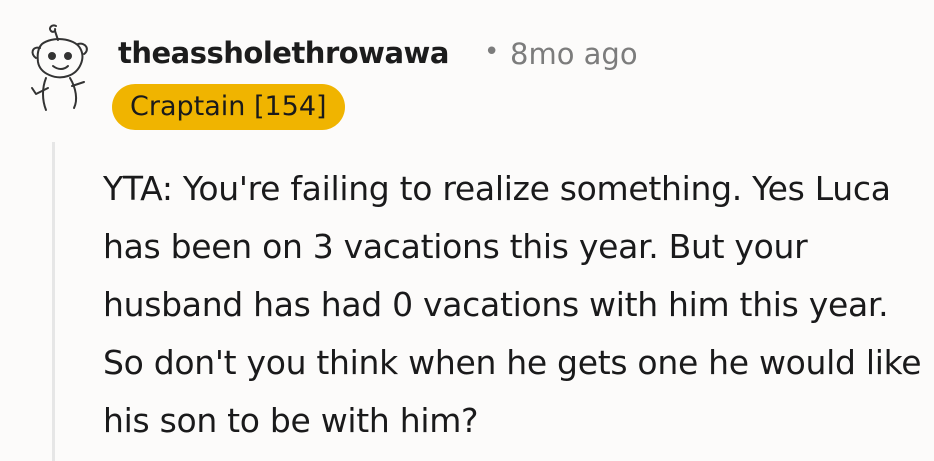 The width and height of the screenshot is (934, 461). I want to click on user-flair-badge: Craptain [154], so click(228, 107).